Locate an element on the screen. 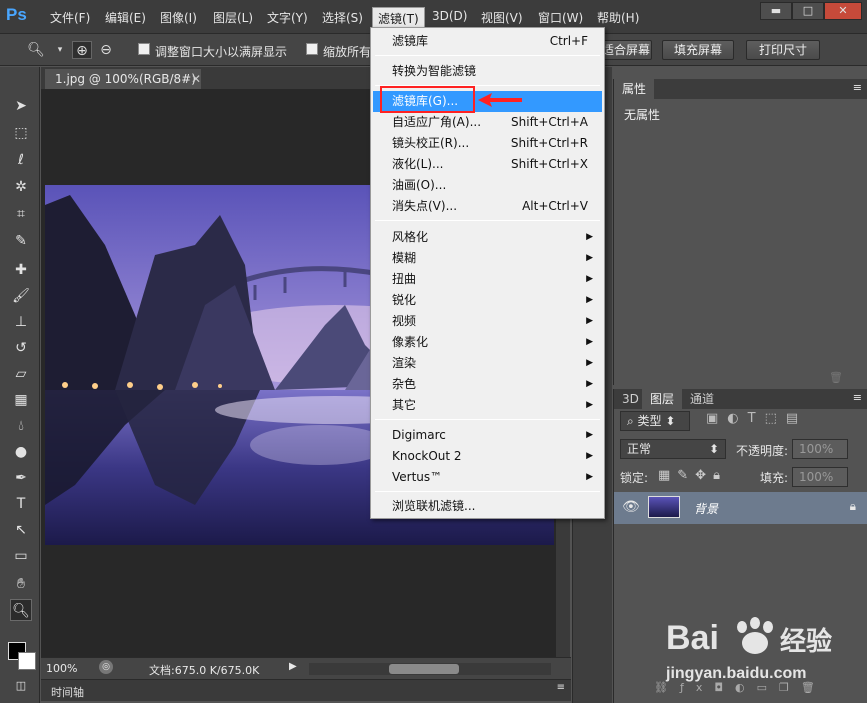 This screenshot has width=867, height=703. magic-wand-tool-icon: ✲ is located at coordinates (21, 187).